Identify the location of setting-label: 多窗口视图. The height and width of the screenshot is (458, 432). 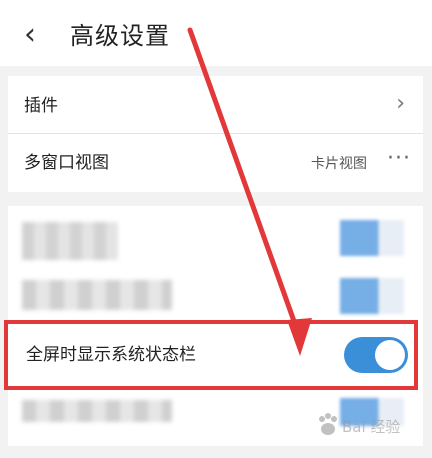
(66, 163).